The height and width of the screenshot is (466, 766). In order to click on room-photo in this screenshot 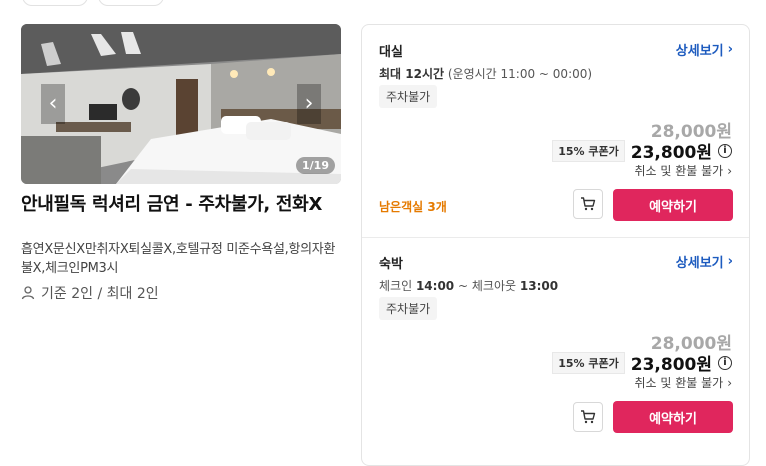, I will do `click(181, 104)`.